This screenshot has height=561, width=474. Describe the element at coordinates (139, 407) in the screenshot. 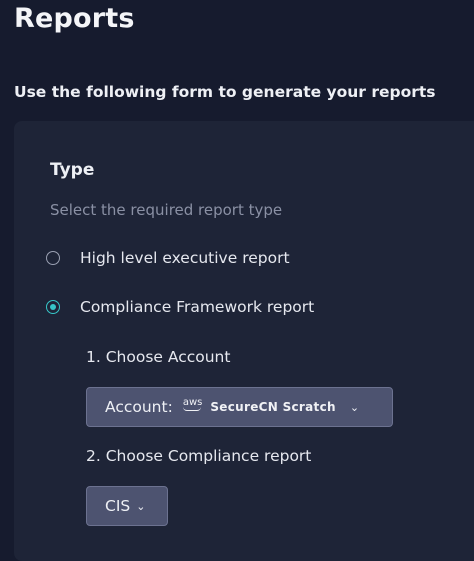

I see `account-dropdown-prefix: Account:` at that location.